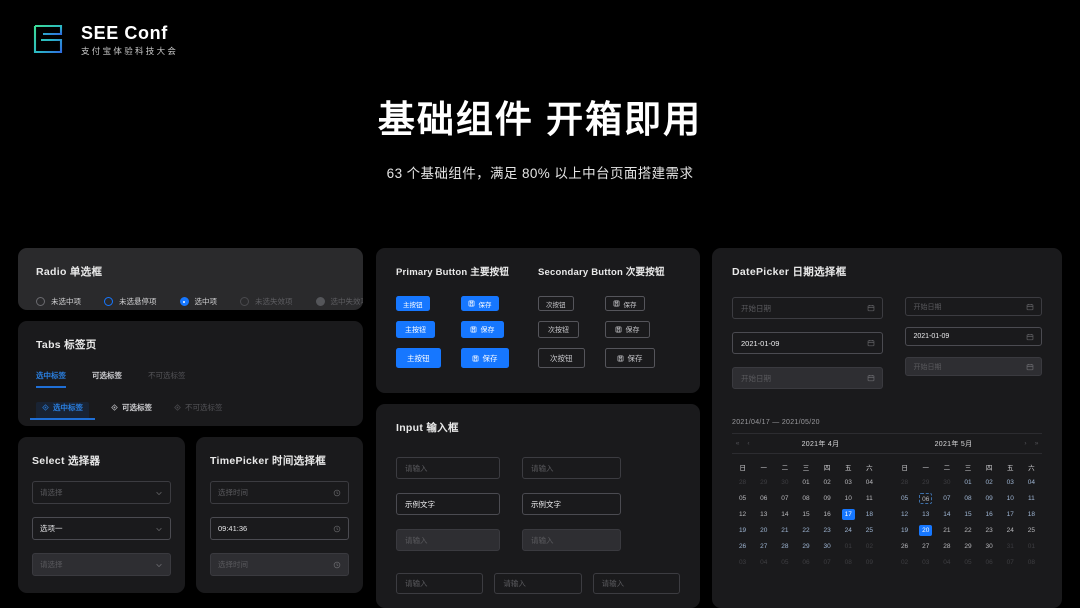  Describe the element at coordinates (103, 39) in the screenshot. I see `brand-logo: SEE Conf 支付宝体验科技大会` at that location.